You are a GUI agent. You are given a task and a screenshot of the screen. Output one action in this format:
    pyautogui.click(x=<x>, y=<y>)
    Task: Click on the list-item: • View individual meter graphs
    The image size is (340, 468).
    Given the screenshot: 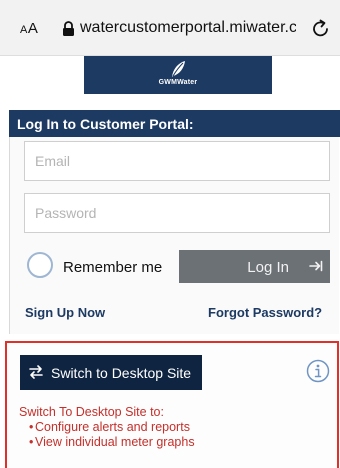 What is the action you would take?
    pyautogui.click(x=112, y=442)
    